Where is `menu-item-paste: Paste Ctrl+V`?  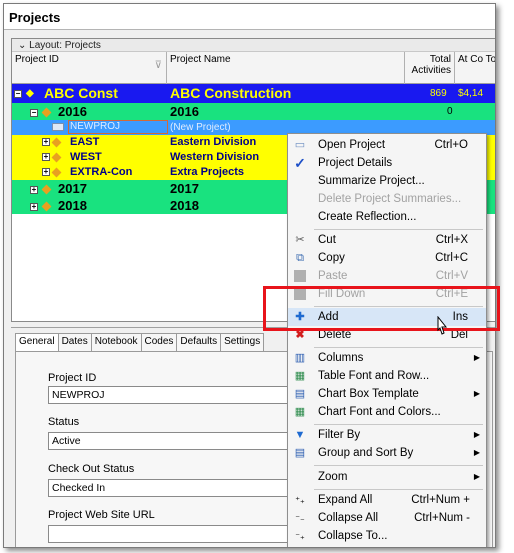
menu-item-paste: Paste Ctrl+V is located at coordinates (387, 276).